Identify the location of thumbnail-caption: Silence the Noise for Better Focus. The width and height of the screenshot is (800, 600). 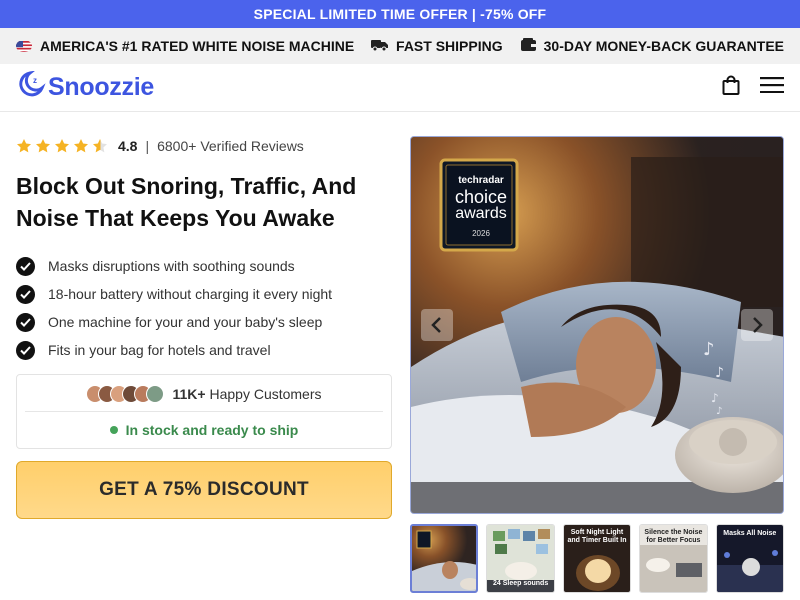
(673, 536).